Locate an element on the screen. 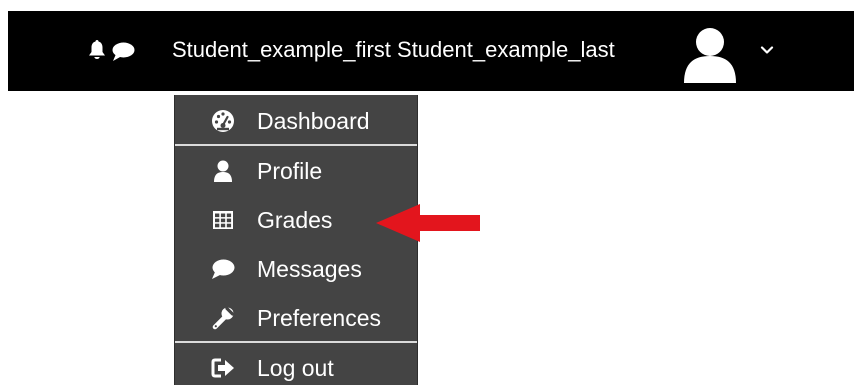 This screenshot has width=864, height=385. user-icon is located at coordinates (223, 171).